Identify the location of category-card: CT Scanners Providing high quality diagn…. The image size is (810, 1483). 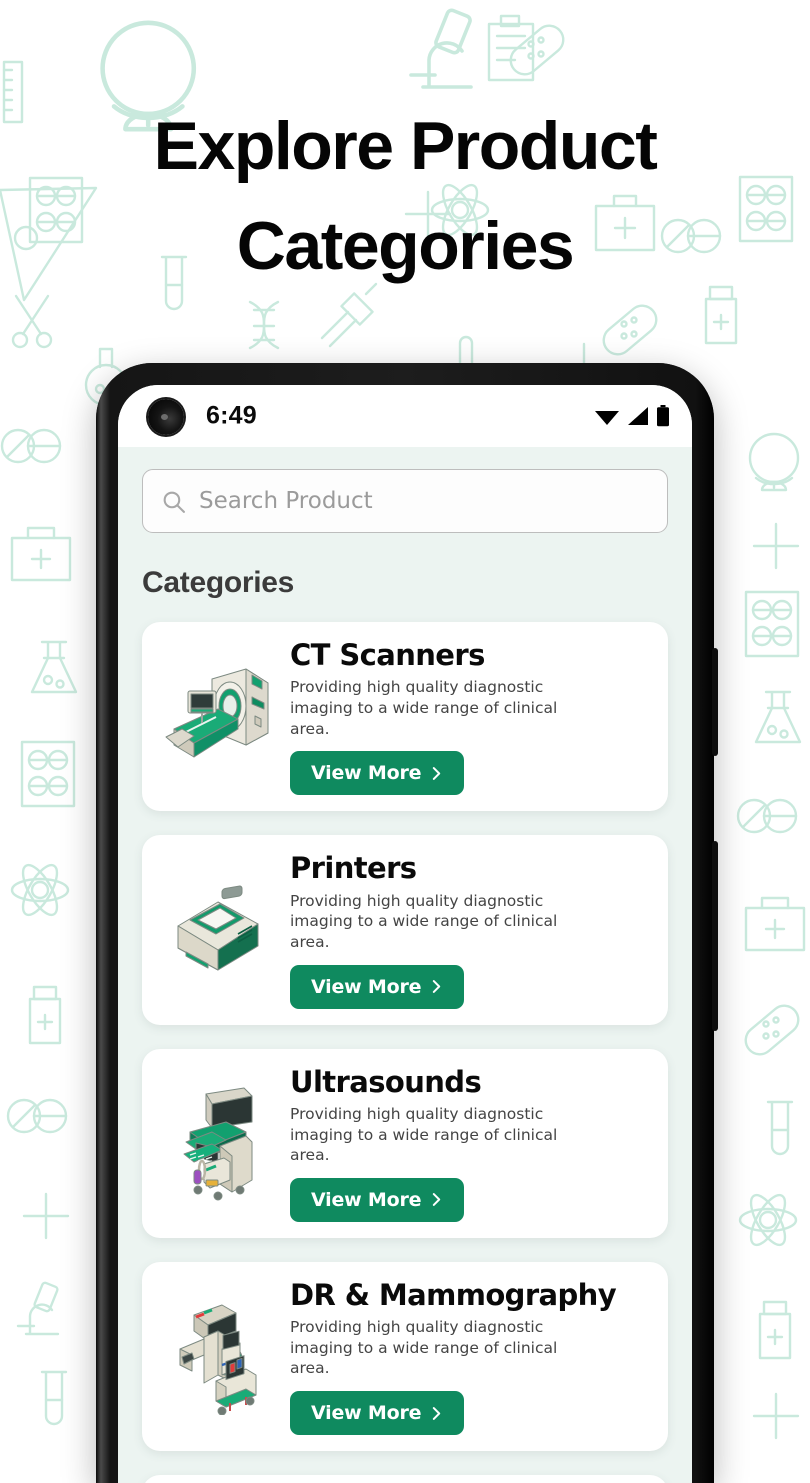
(405, 717).